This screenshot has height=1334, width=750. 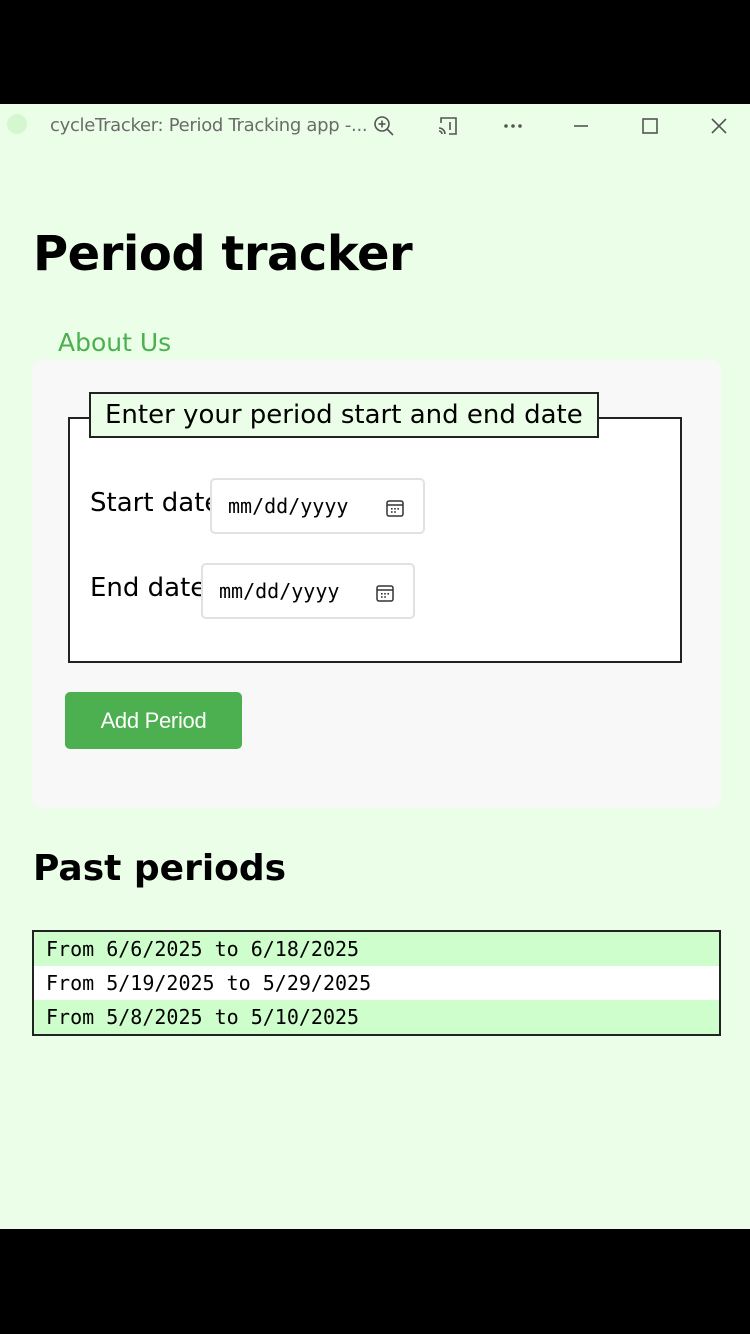 I want to click on about-us-link: About Us, so click(x=114, y=342).